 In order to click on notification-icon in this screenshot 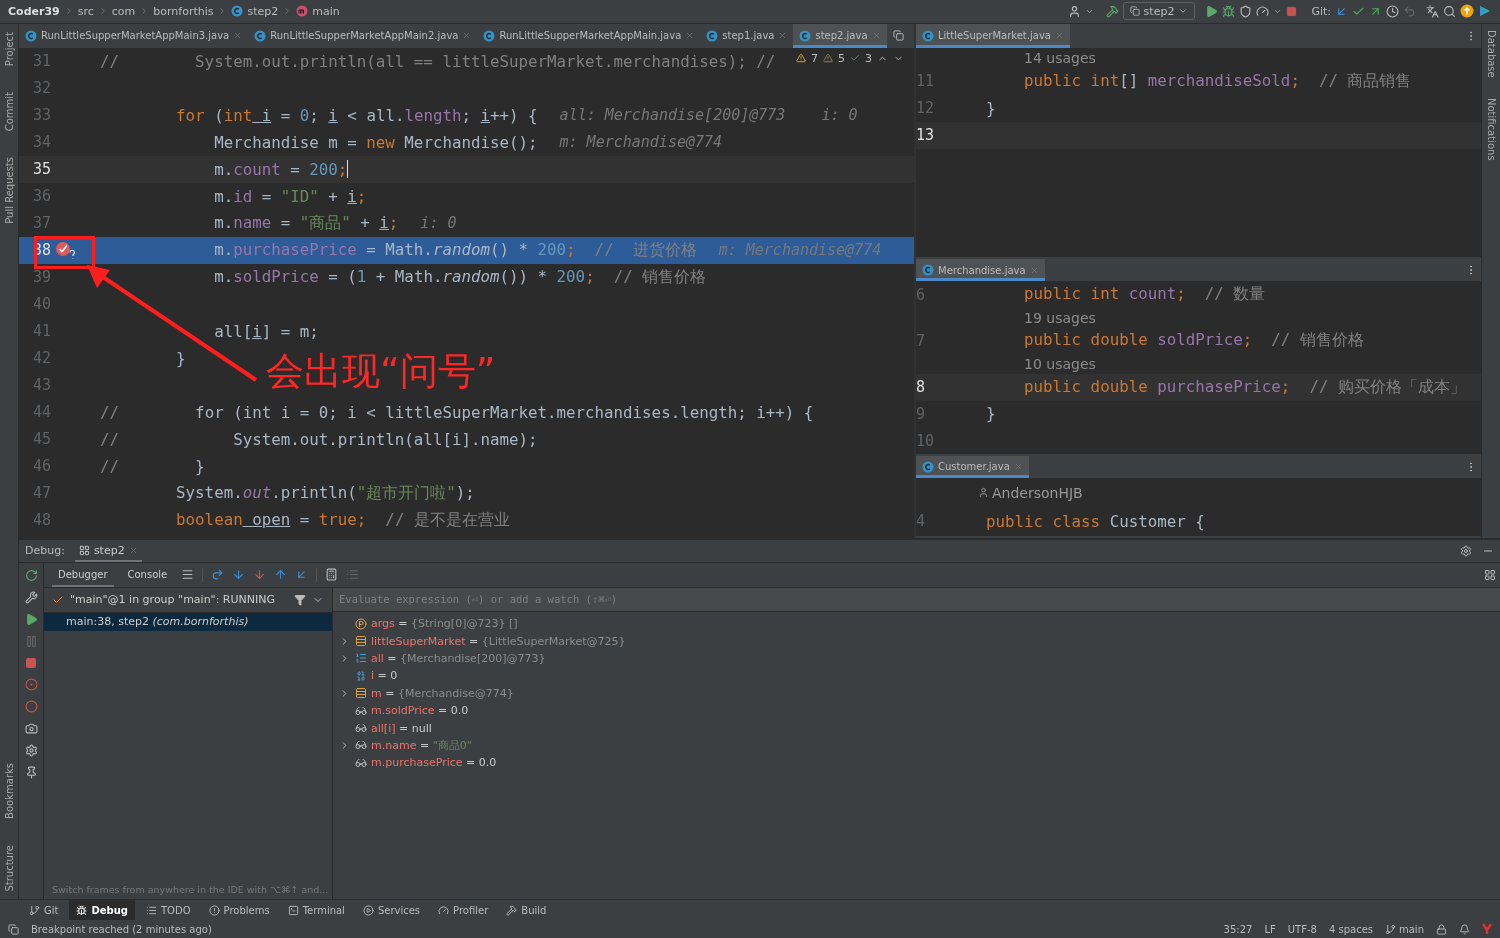, I will do `click(1464, 929)`.